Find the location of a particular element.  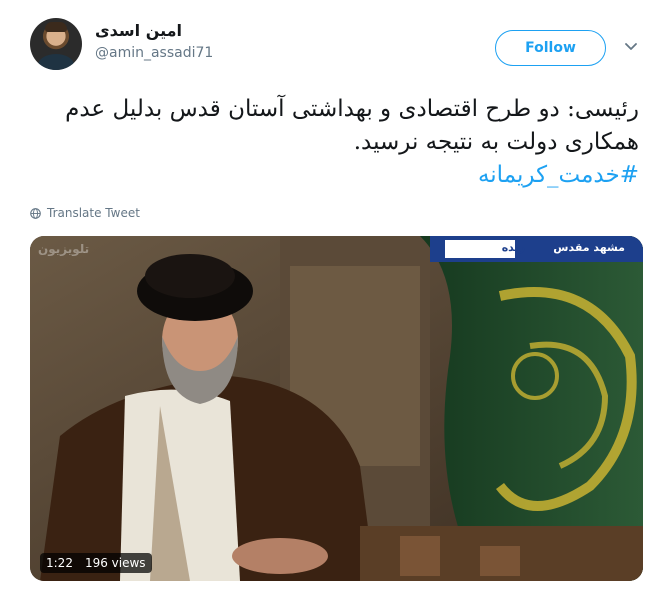

video-duration: 1:22 is located at coordinates (59, 563).